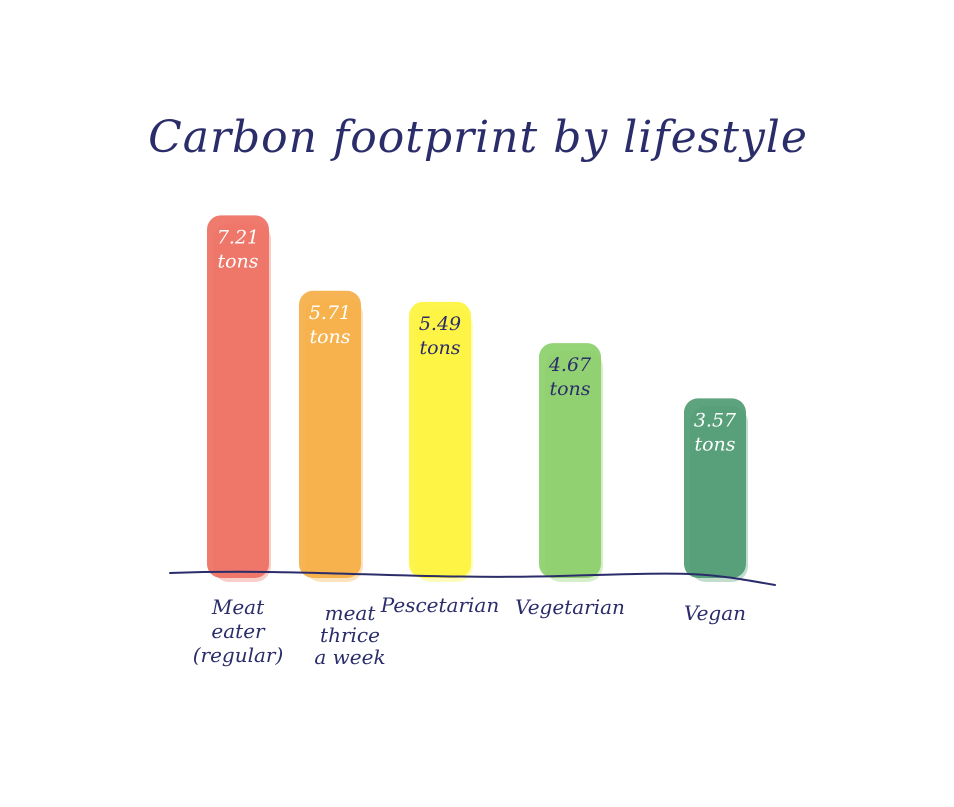 The height and width of the screenshot is (807, 954). What do you see at coordinates (478, 137) in the screenshot?
I see `chart-title: Carbon footprint by lifestyle` at bounding box center [478, 137].